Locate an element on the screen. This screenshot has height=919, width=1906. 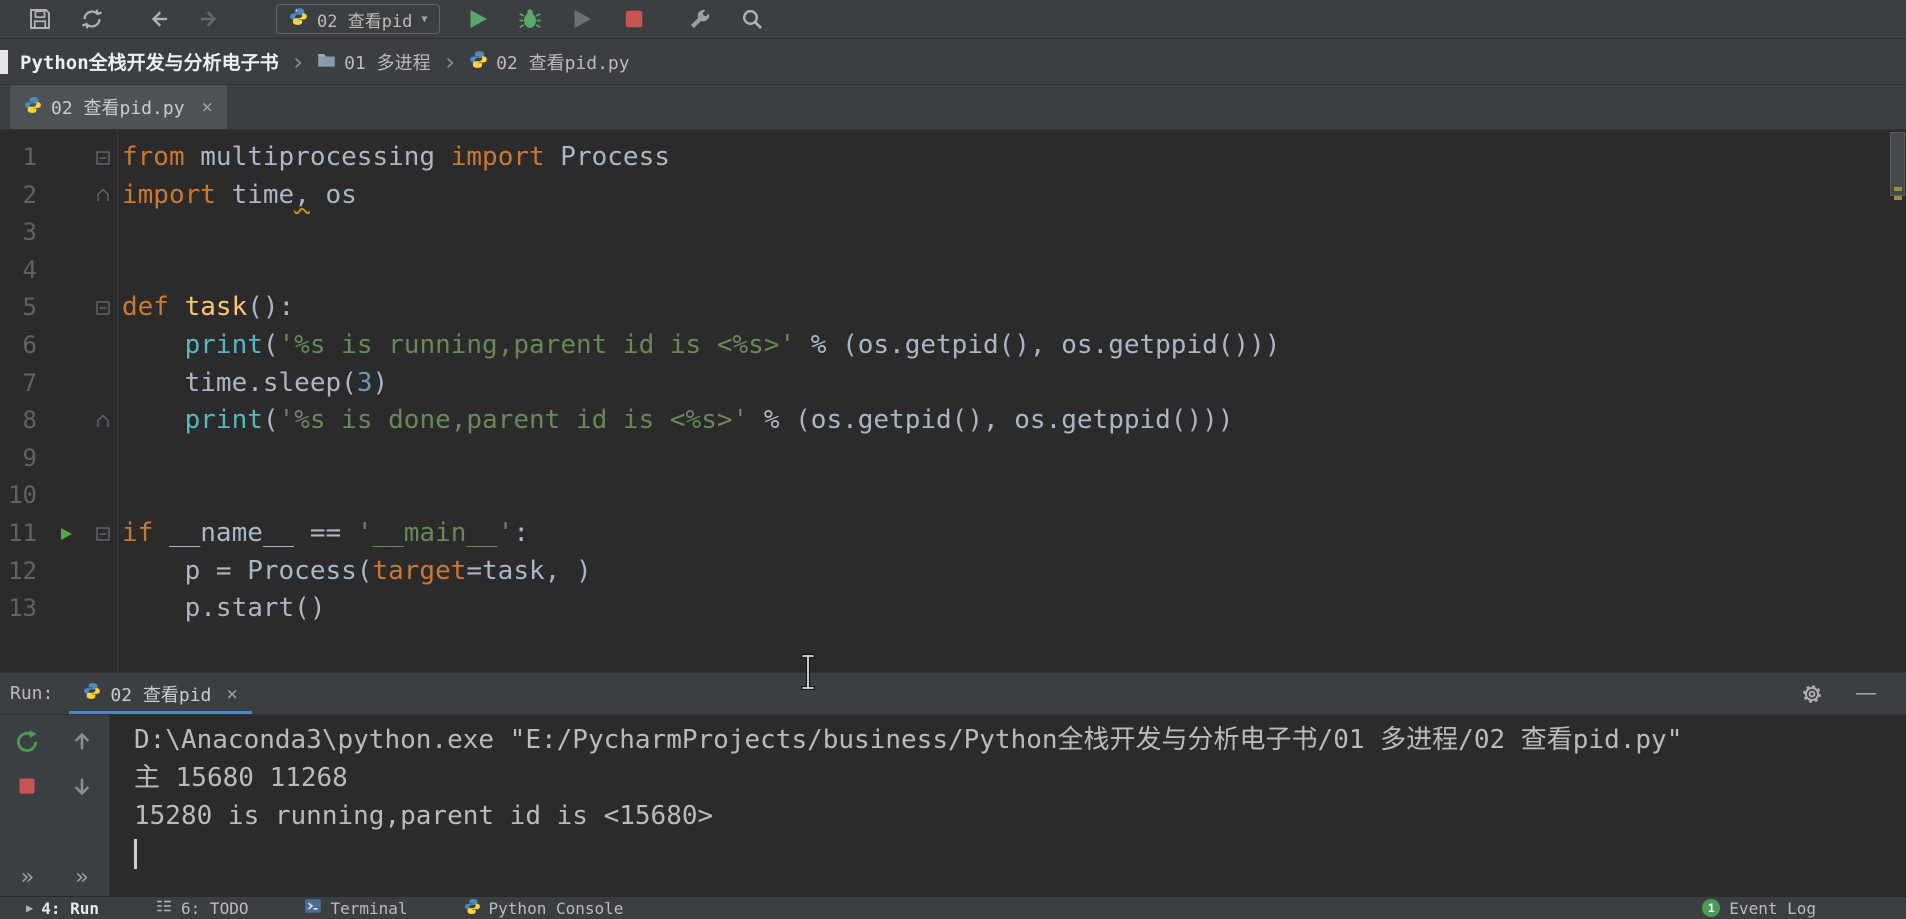
code-line: 9 is located at coordinates (953, 459).